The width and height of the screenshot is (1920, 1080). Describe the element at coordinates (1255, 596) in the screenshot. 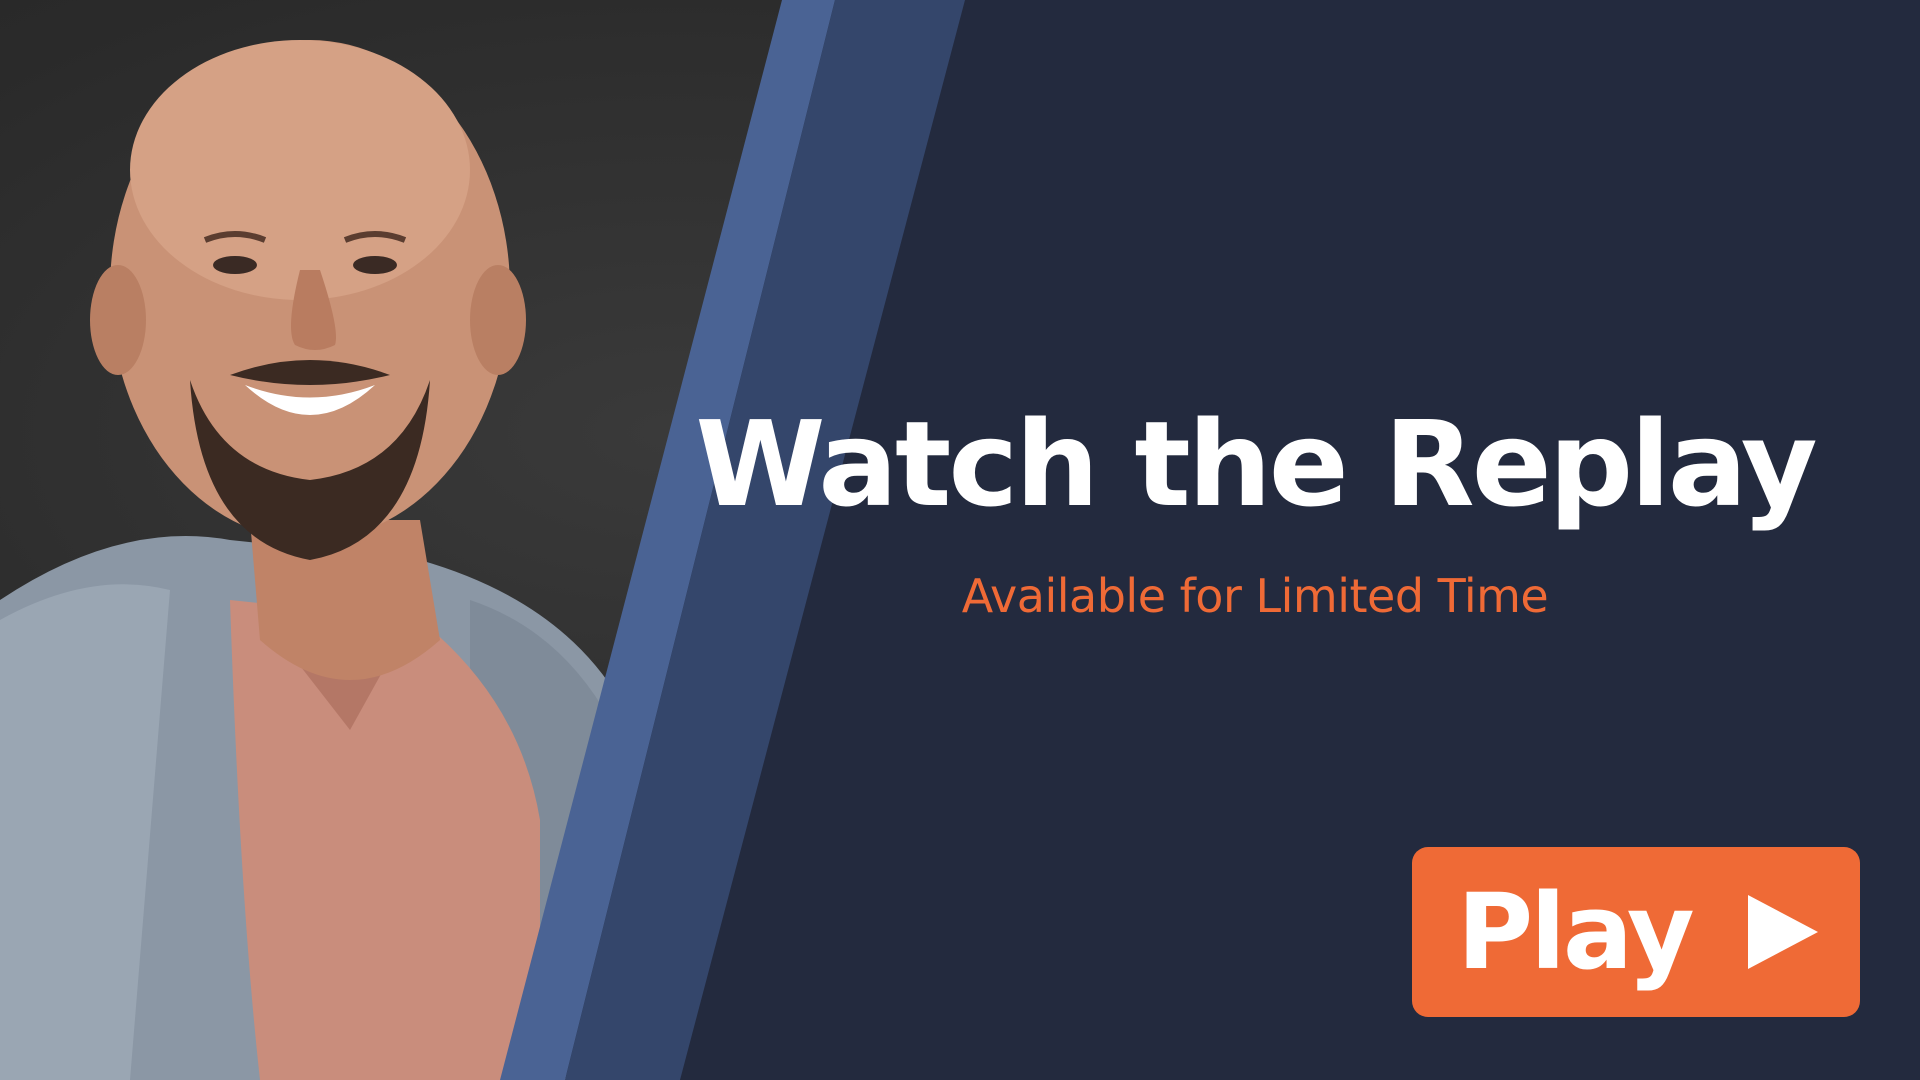

I see `subheadline: Available for Limited Time` at that location.